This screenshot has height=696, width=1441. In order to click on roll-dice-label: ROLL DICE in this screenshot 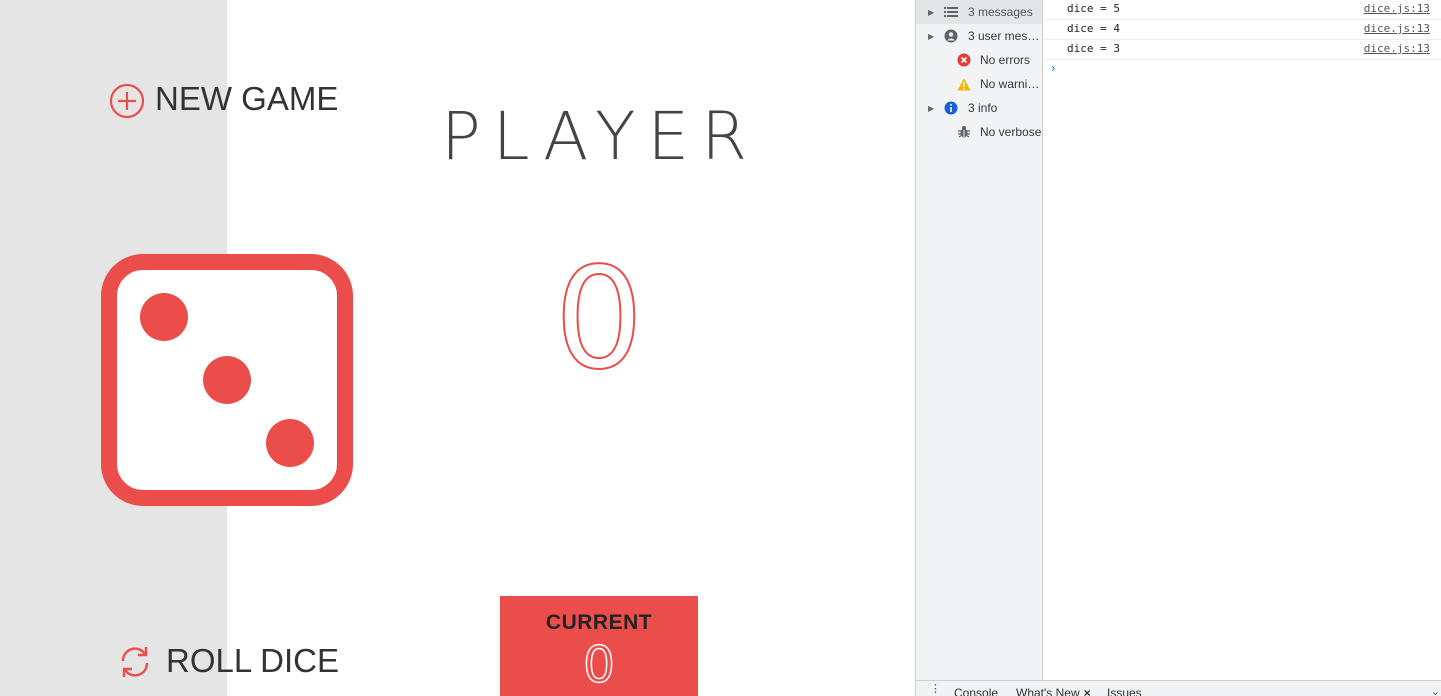, I will do `click(252, 660)`.